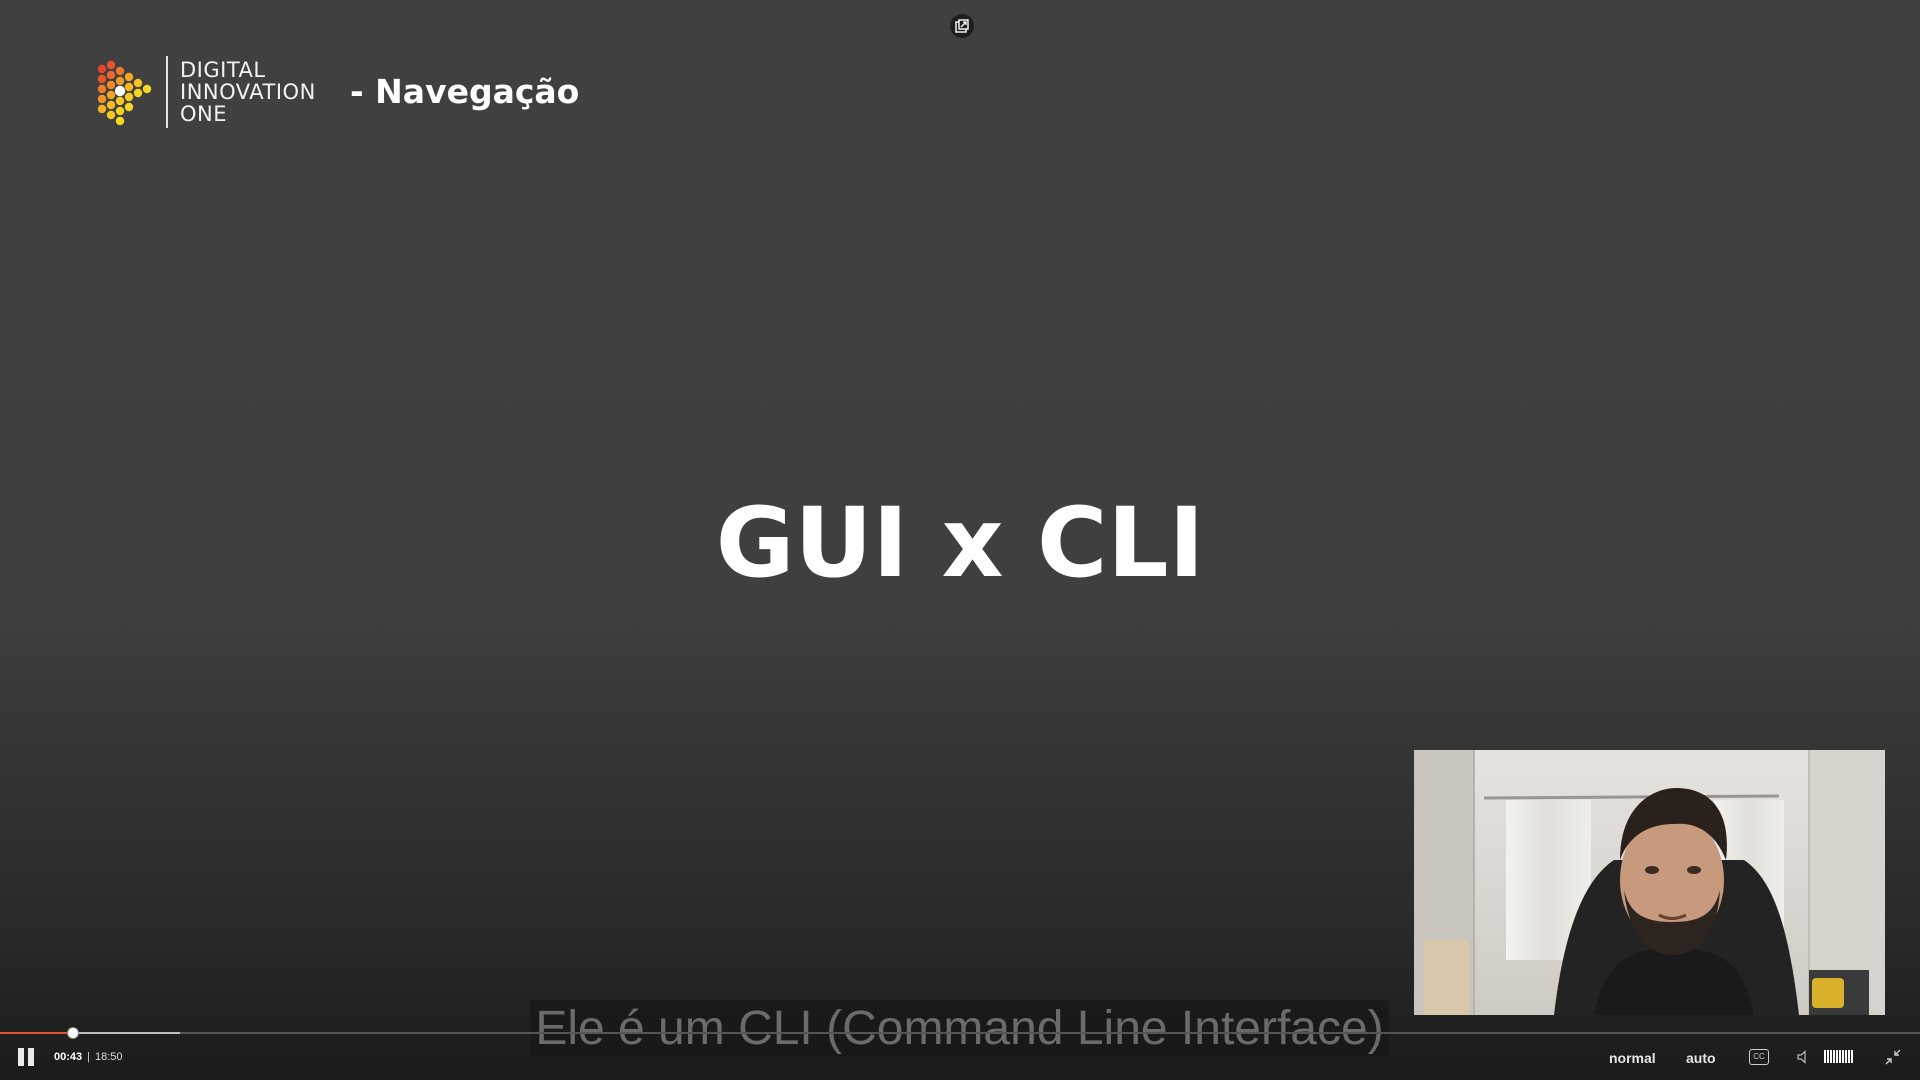  Describe the element at coordinates (31, 1057) in the screenshot. I see `pause-icon-bar` at that location.